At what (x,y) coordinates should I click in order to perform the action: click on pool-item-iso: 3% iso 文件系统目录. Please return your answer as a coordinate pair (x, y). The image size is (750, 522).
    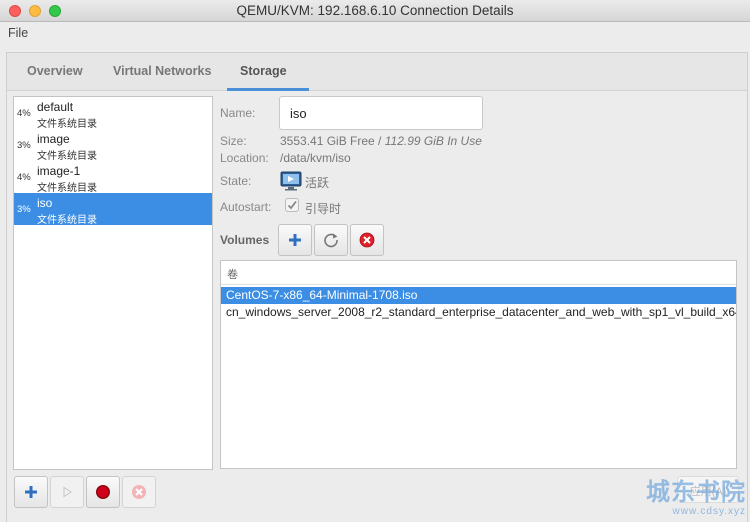
    Looking at the image, I should click on (113, 209).